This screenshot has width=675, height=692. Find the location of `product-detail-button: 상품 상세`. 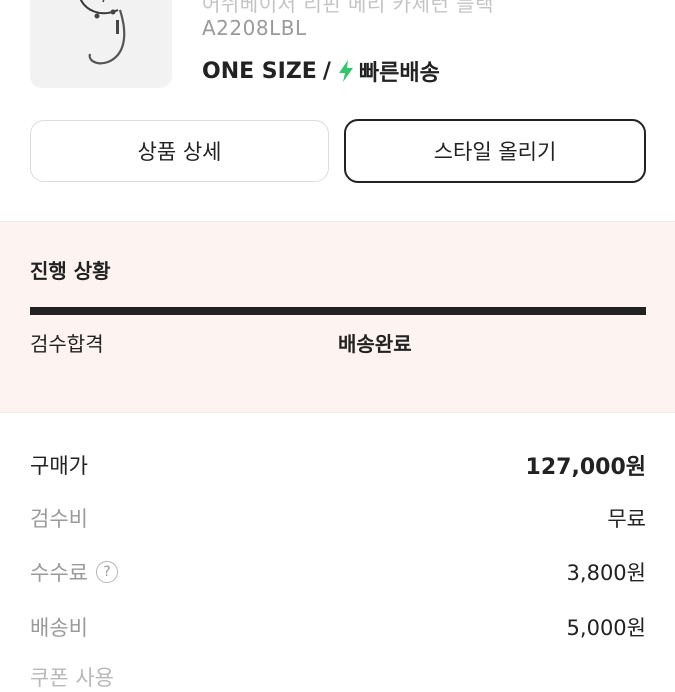

product-detail-button: 상품 상세 is located at coordinates (179, 151).